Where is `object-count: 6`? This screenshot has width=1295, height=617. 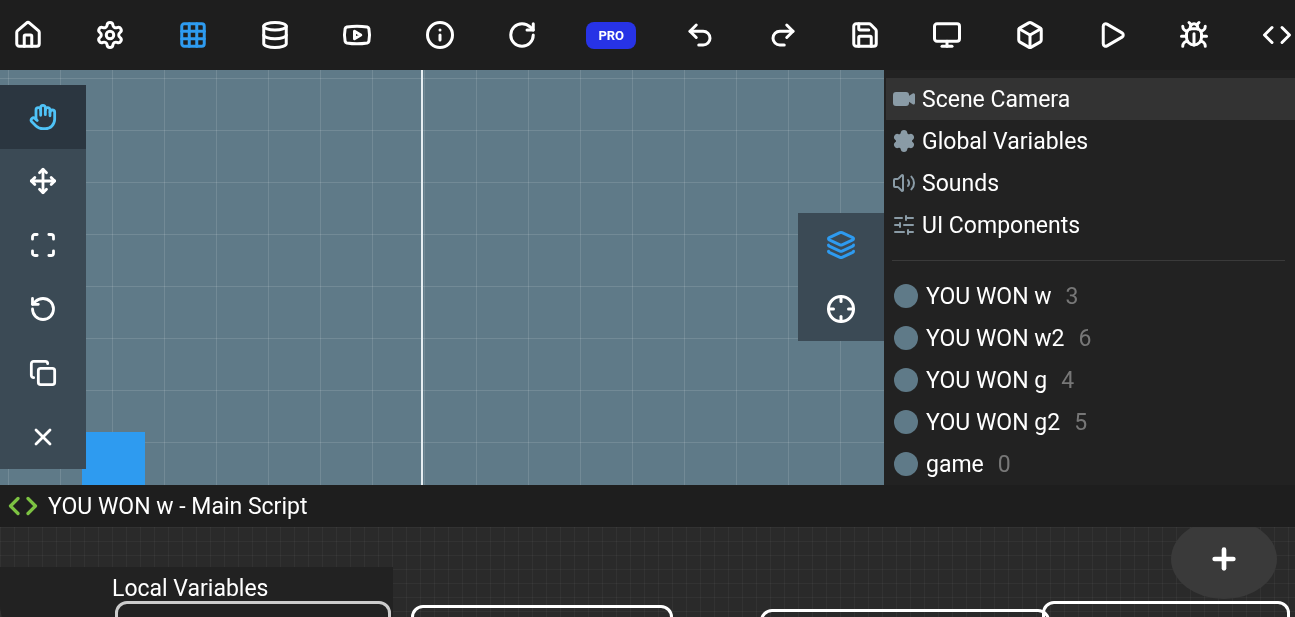
object-count: 6 is located at coordinates (1085, 338).